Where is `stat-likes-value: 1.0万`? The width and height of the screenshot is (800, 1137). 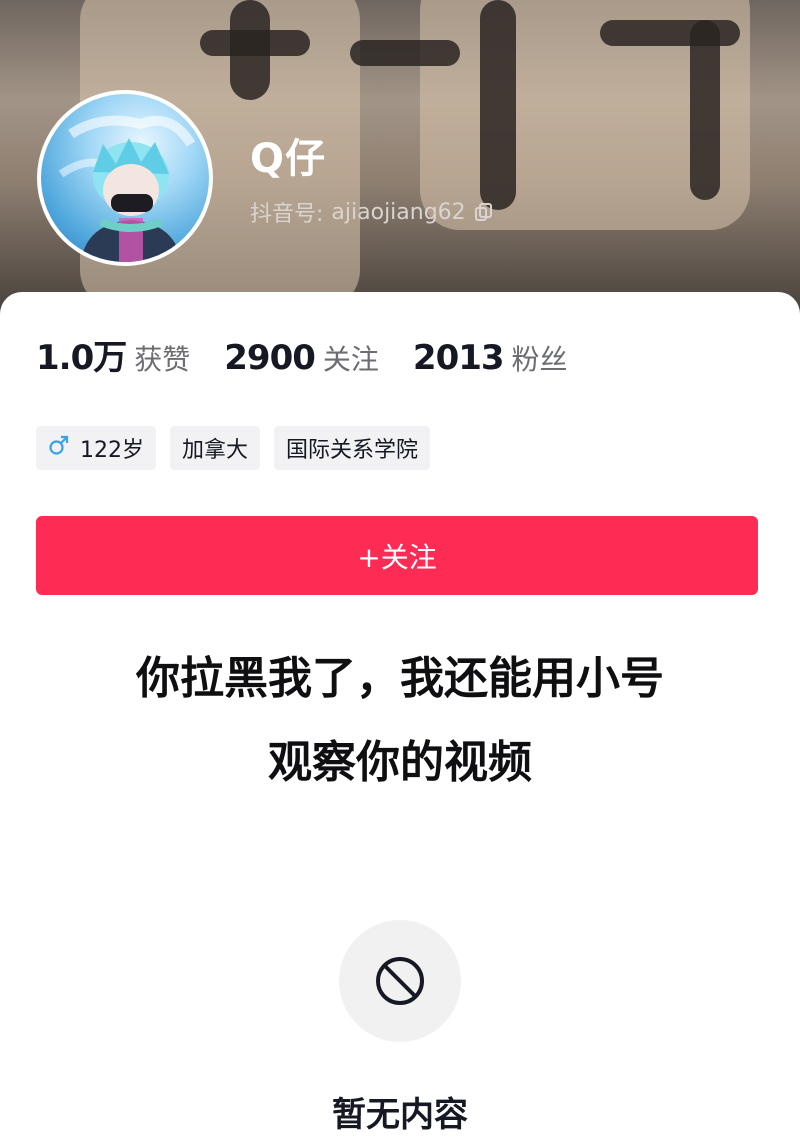
stat-likes-value: 1.0万 is located at coordinates (81, 358).